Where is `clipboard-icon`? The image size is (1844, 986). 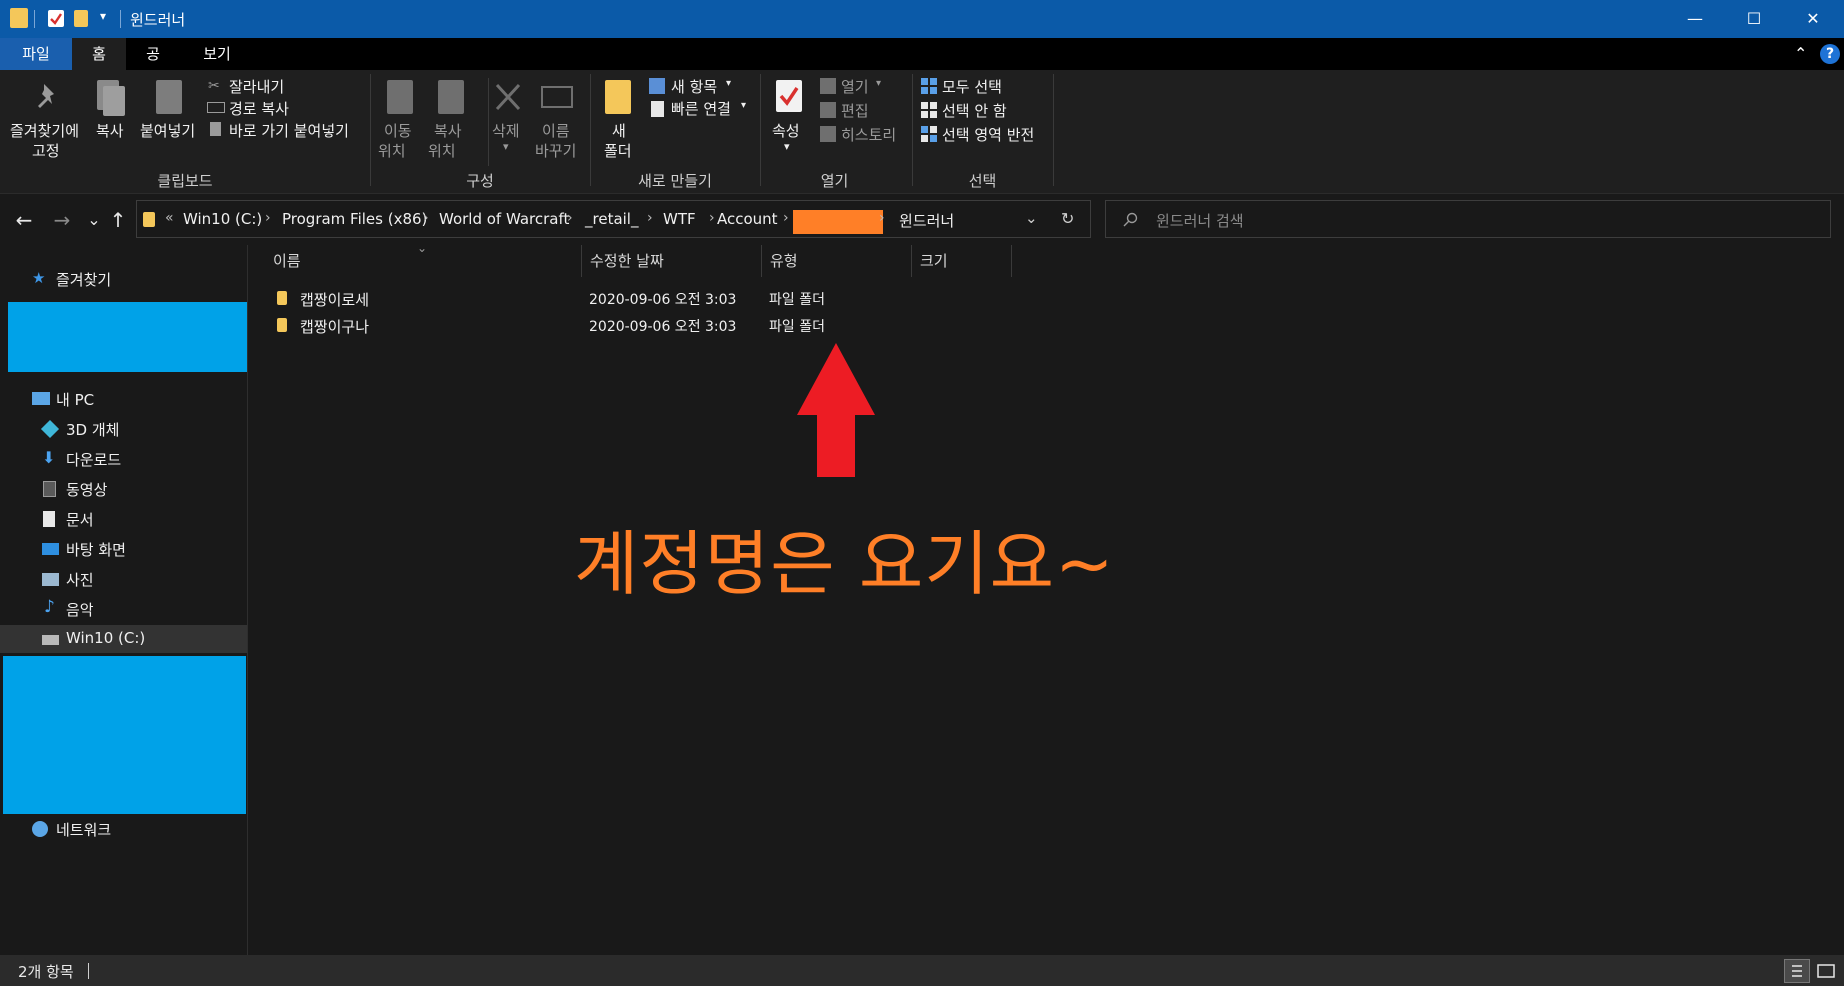 clipboard-icon is located at coordinates (169, 97).